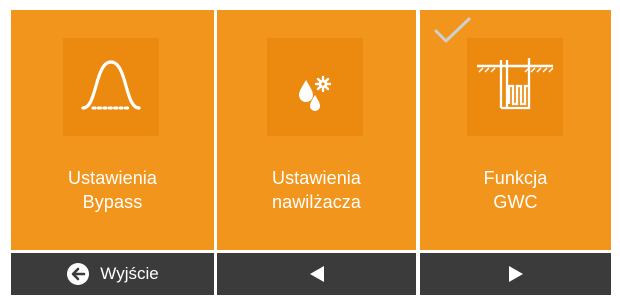  I want to click on gwc-exchanger-icon, so click(515, 84).